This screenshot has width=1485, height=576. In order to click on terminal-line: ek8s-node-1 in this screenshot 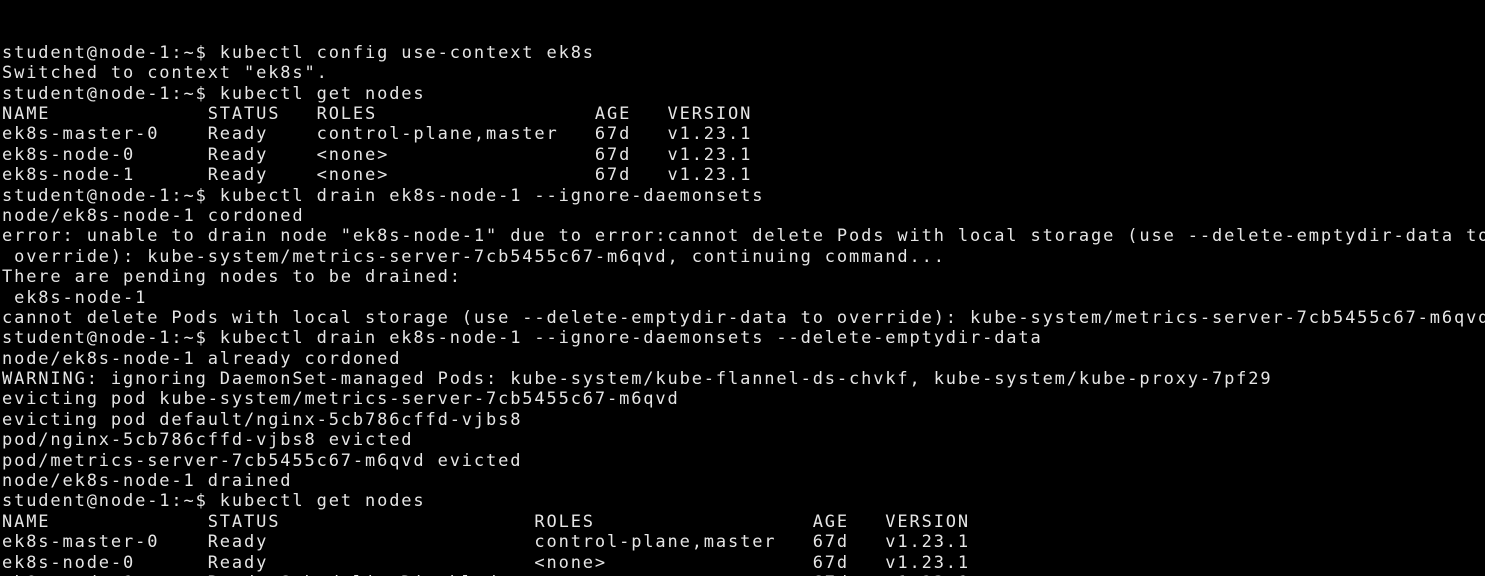, I will do `click(75, 297)`.